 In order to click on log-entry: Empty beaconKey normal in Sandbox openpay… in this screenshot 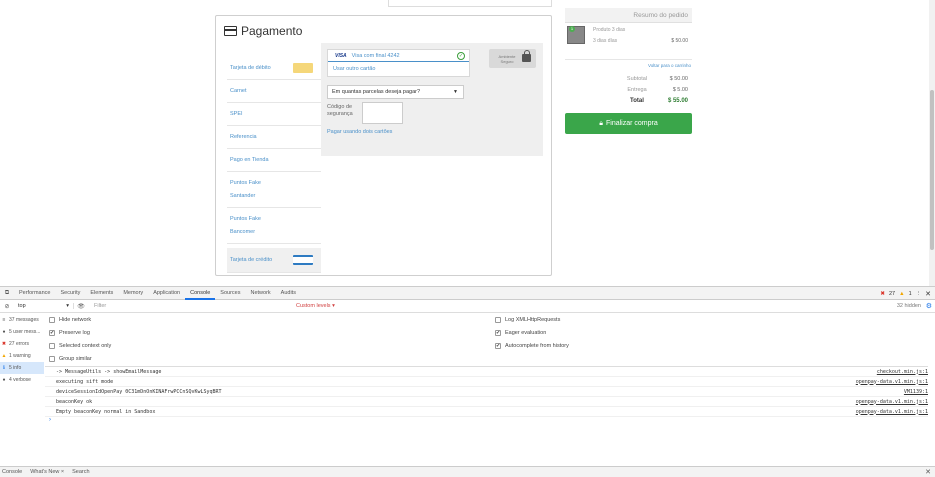, I will do `click(486, 412)`.